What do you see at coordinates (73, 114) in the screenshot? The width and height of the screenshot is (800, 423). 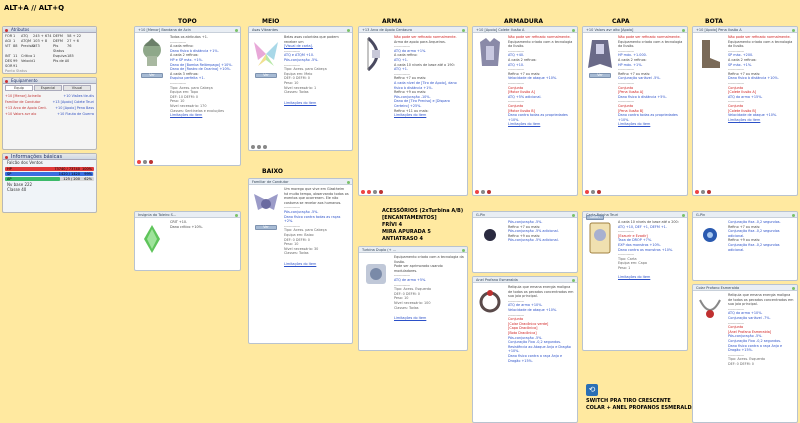 I see `equip-slot-item: +10 Flauta de Guerra` at bounding box center [73, 114].